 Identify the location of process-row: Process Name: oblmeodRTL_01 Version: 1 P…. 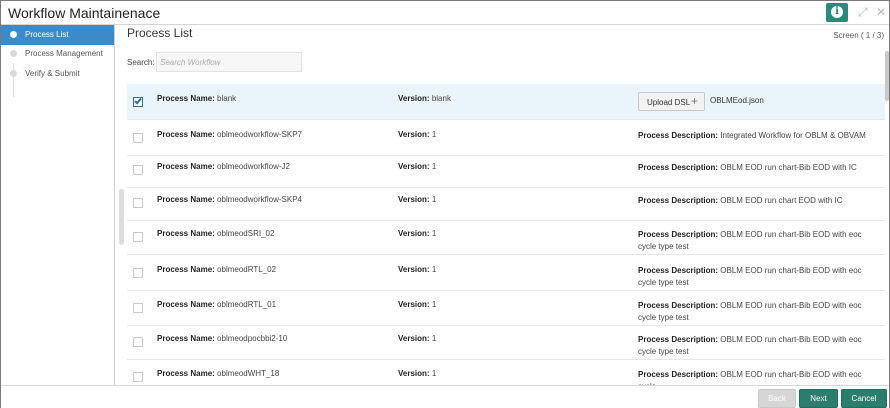
(506, 308).